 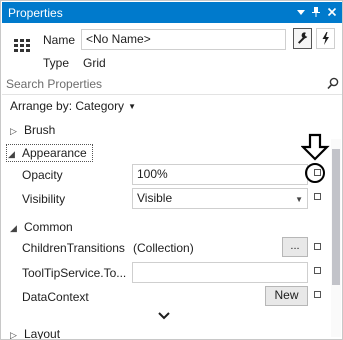 I want to click on property-name-visibility: Visibility, so click(x=44, y=199).